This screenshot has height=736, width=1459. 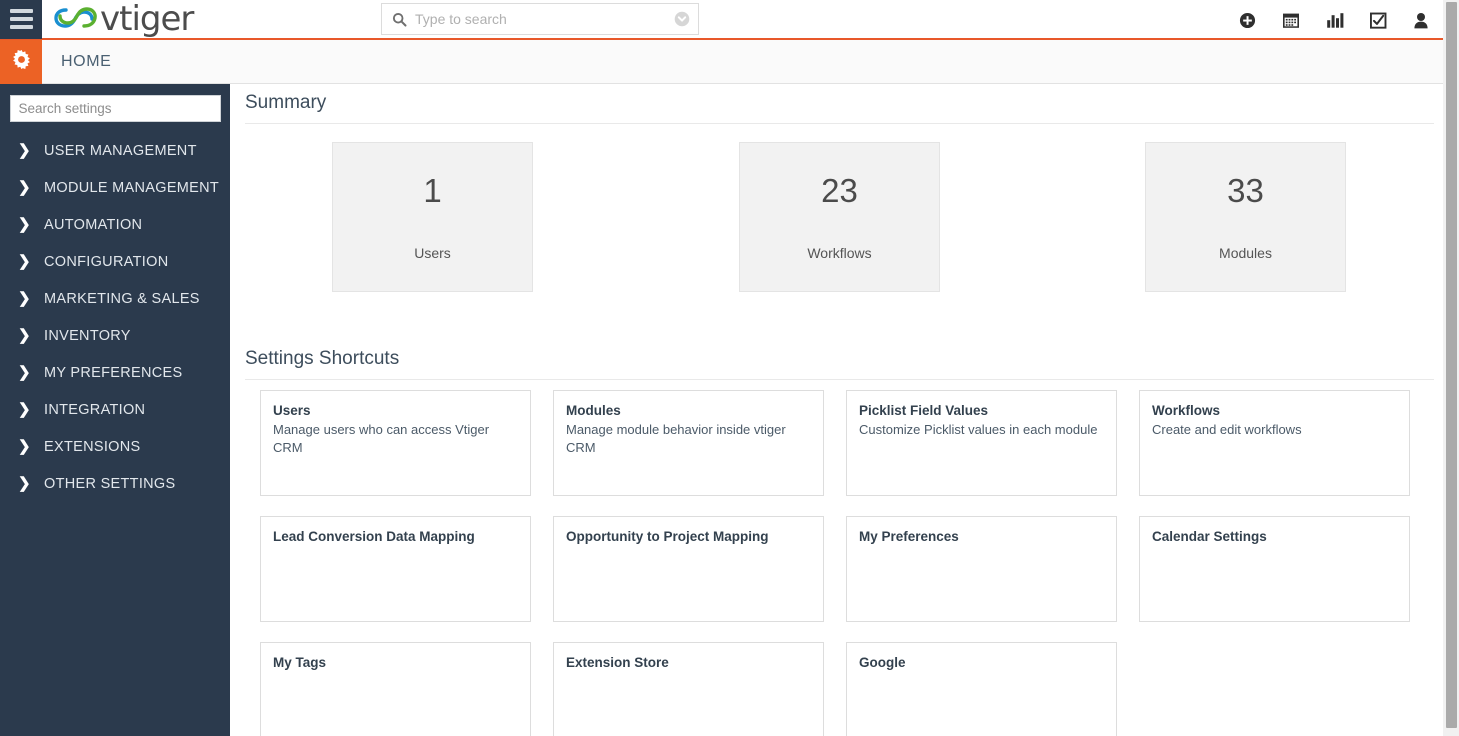 What do you see at coordinates (839, 123) in the screenshot?
I see `summary-divider` at bounding box center [839, 123].